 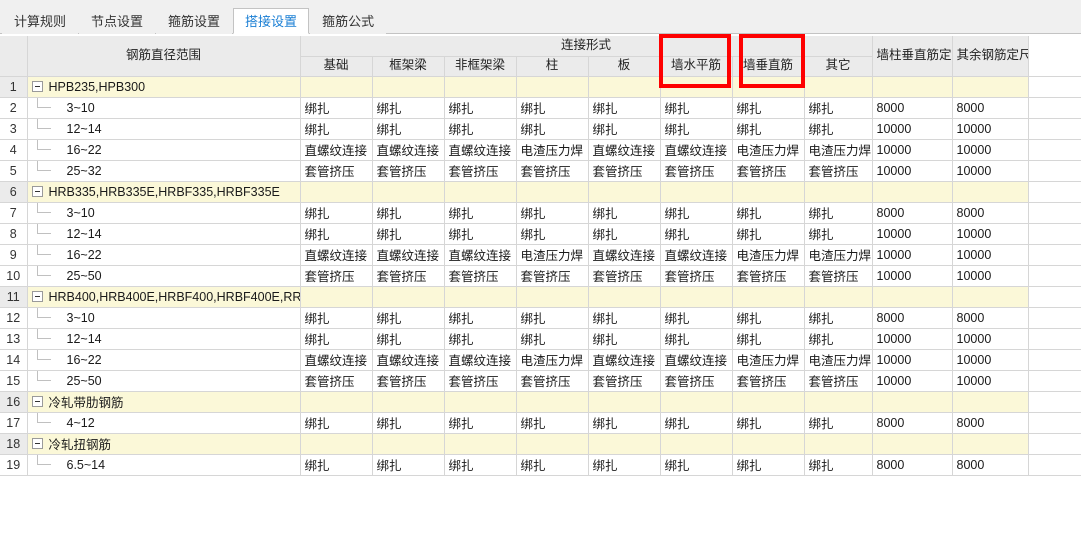 I want to click on cell-connection-2: 直螺纹连接, so click(x=480, y=150).